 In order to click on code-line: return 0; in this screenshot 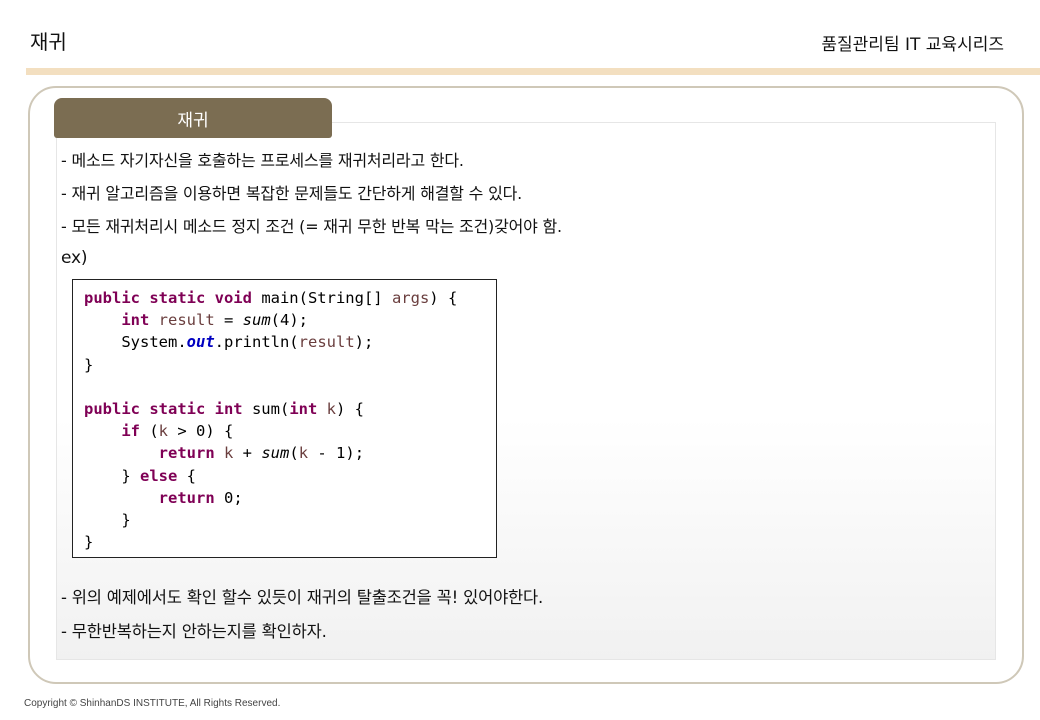, I will do `click(200, 497)`.